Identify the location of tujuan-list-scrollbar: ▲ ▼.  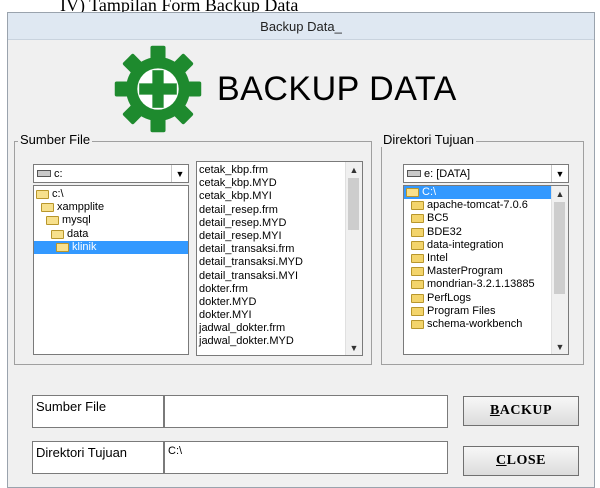
(559, 270).